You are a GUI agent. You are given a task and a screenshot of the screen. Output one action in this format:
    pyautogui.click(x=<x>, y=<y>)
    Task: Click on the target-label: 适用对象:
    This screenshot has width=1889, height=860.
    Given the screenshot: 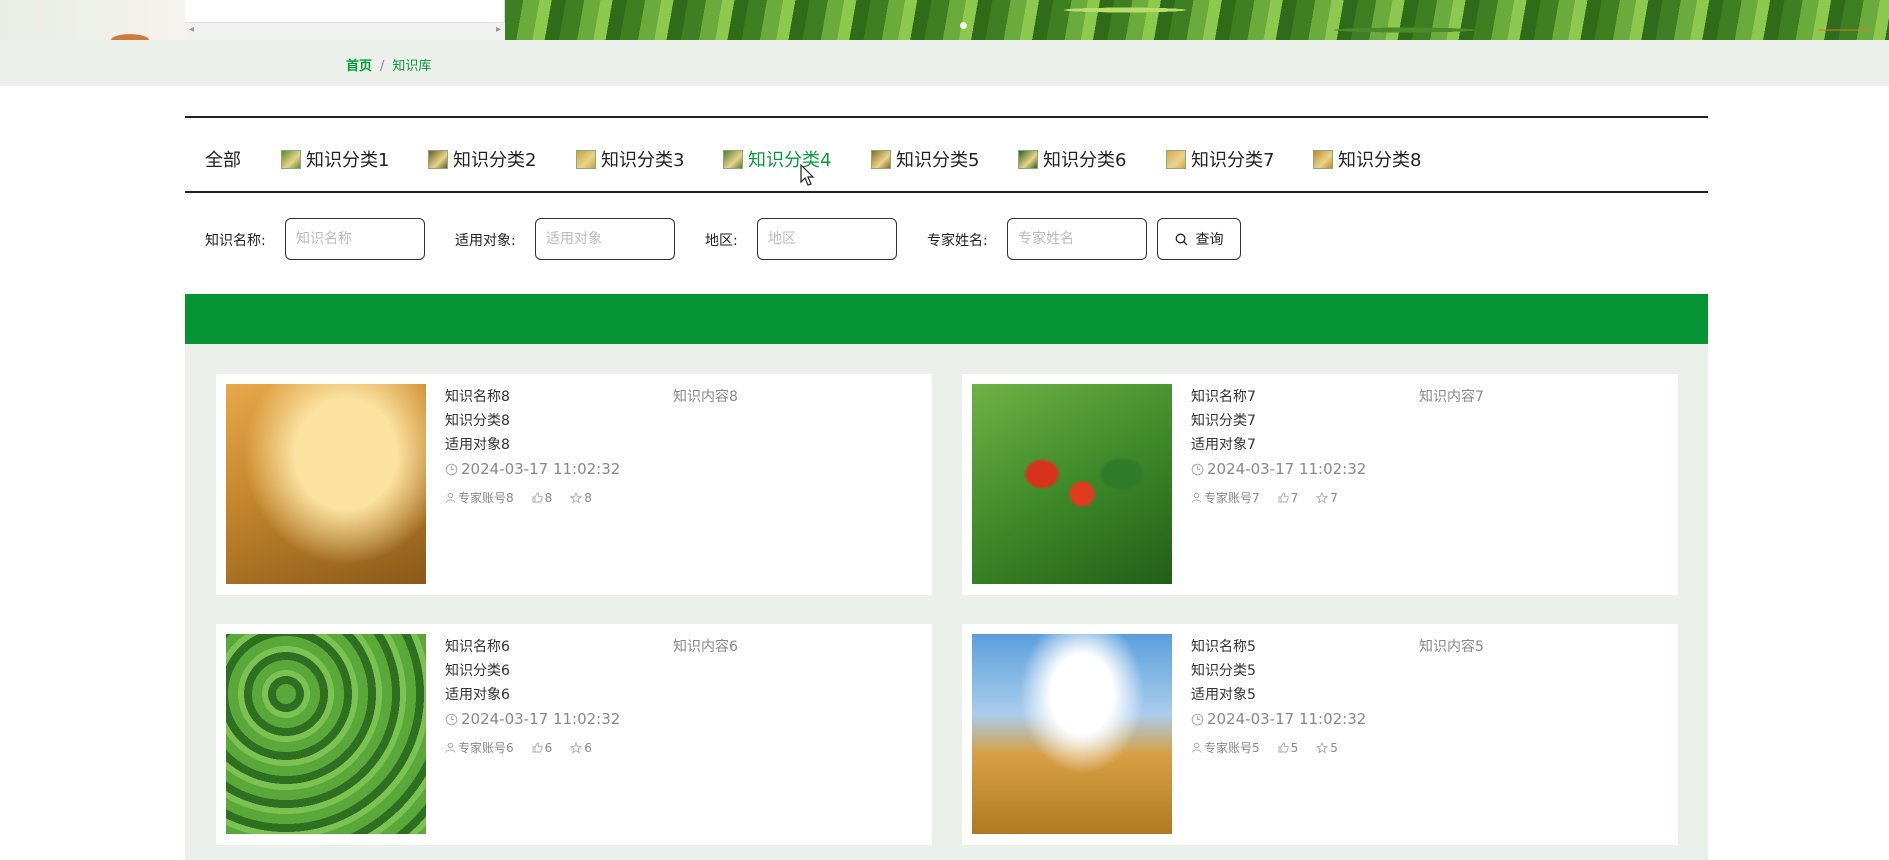 What is the action you would take?
    pyautogui.click(x=485, y=241)
    